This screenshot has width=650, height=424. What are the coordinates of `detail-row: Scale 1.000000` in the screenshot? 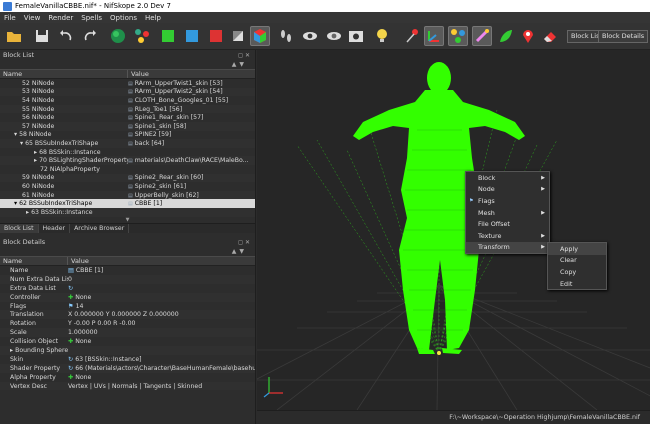 It's located at (127, 333).